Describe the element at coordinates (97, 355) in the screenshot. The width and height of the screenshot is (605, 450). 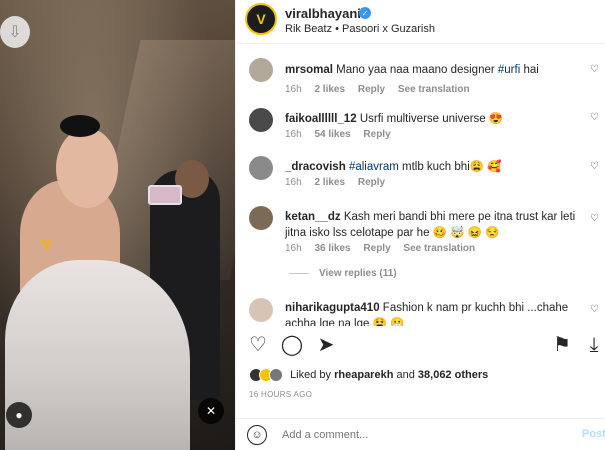
I see `video-person-dress` at that location.